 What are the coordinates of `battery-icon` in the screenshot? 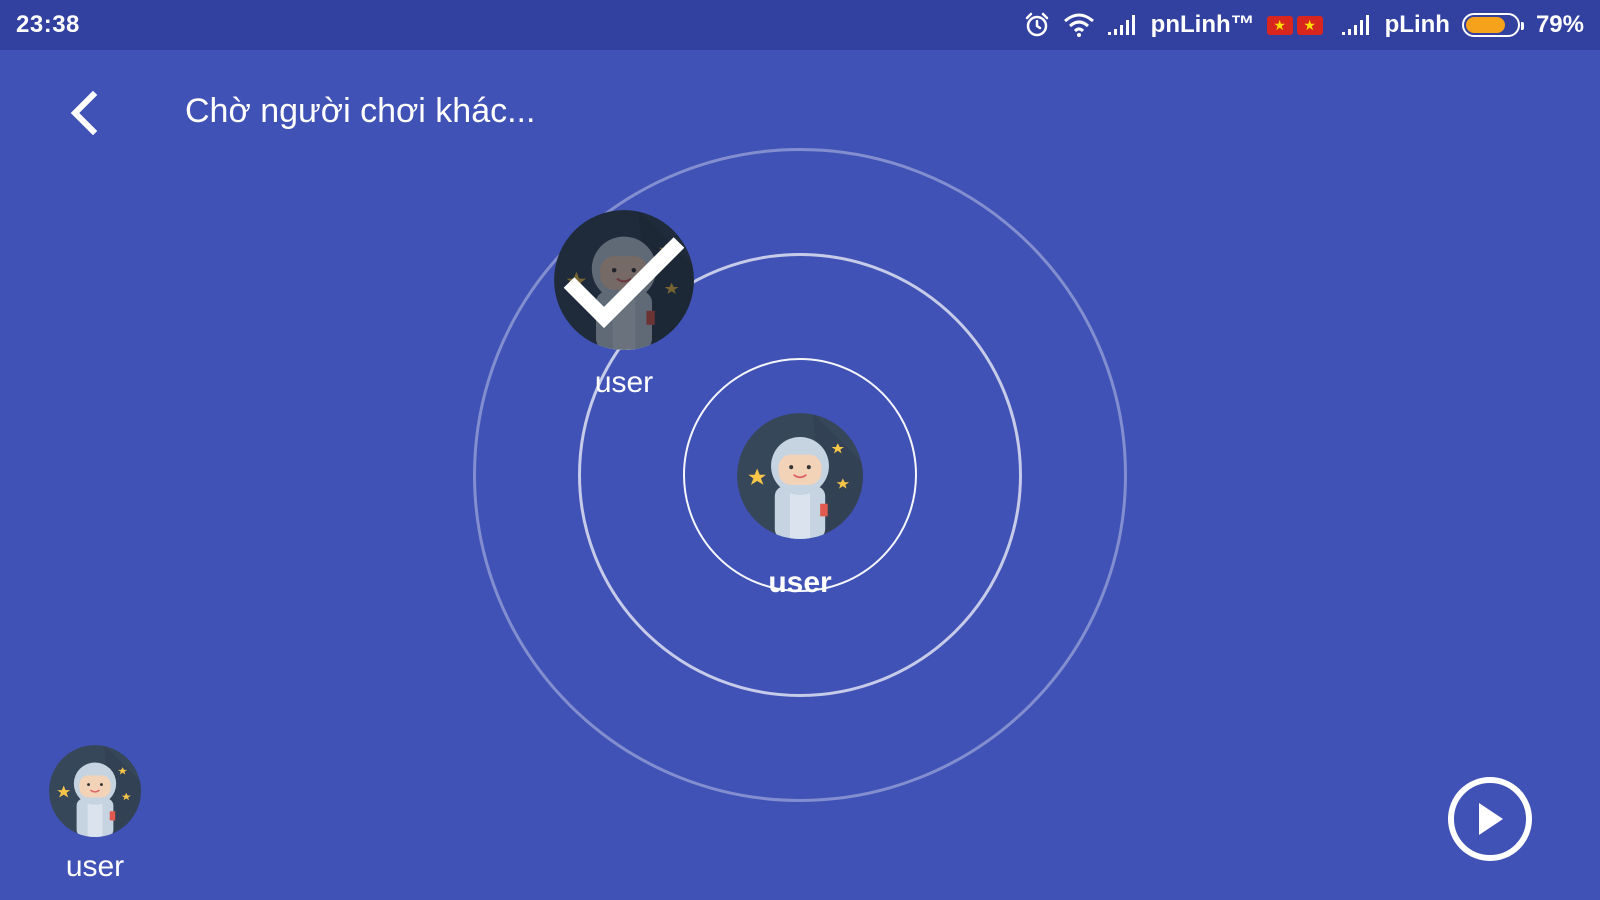 It's located at (1492, 25).